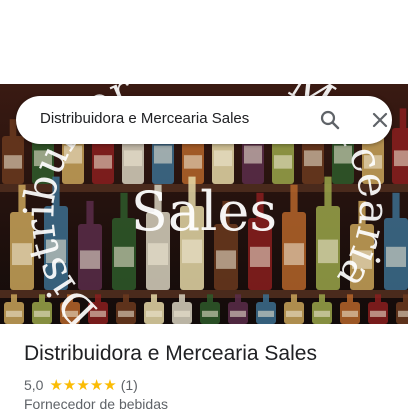 This screenshot has height=412, width=408. Describe the element at coordinates (380, 120) in the screenshot. I see `close-icon` at that location.